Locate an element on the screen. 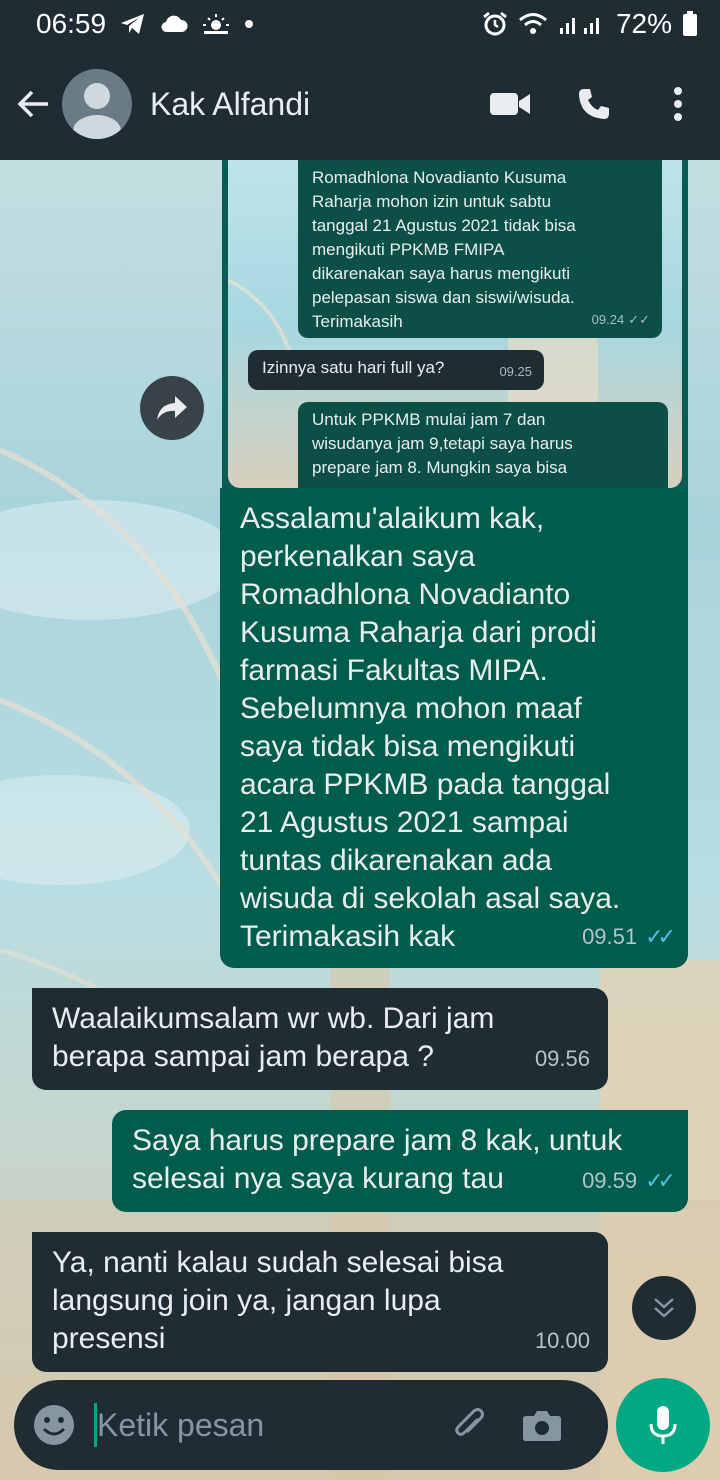  video-call-icon is located at coordinates (510, 104).